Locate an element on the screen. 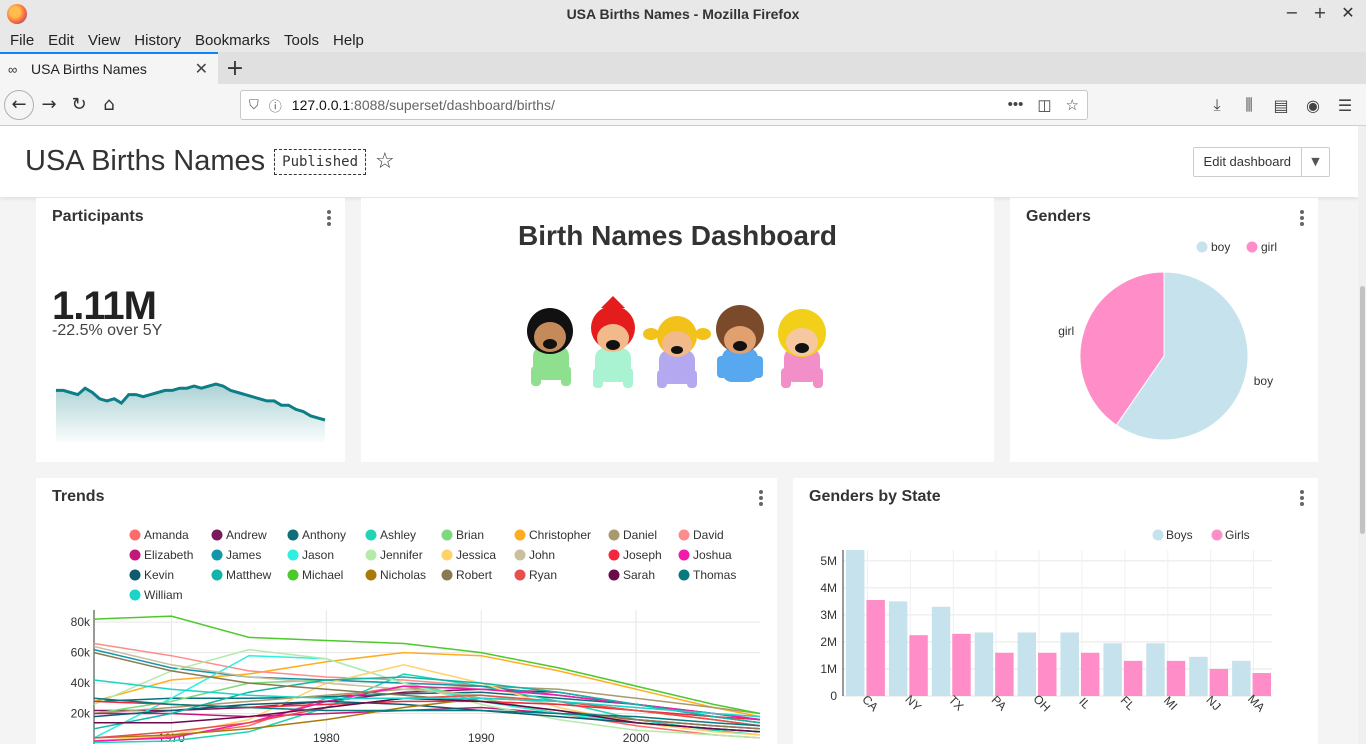  y-tick-label: 20k is located at coordinates (81, 714).